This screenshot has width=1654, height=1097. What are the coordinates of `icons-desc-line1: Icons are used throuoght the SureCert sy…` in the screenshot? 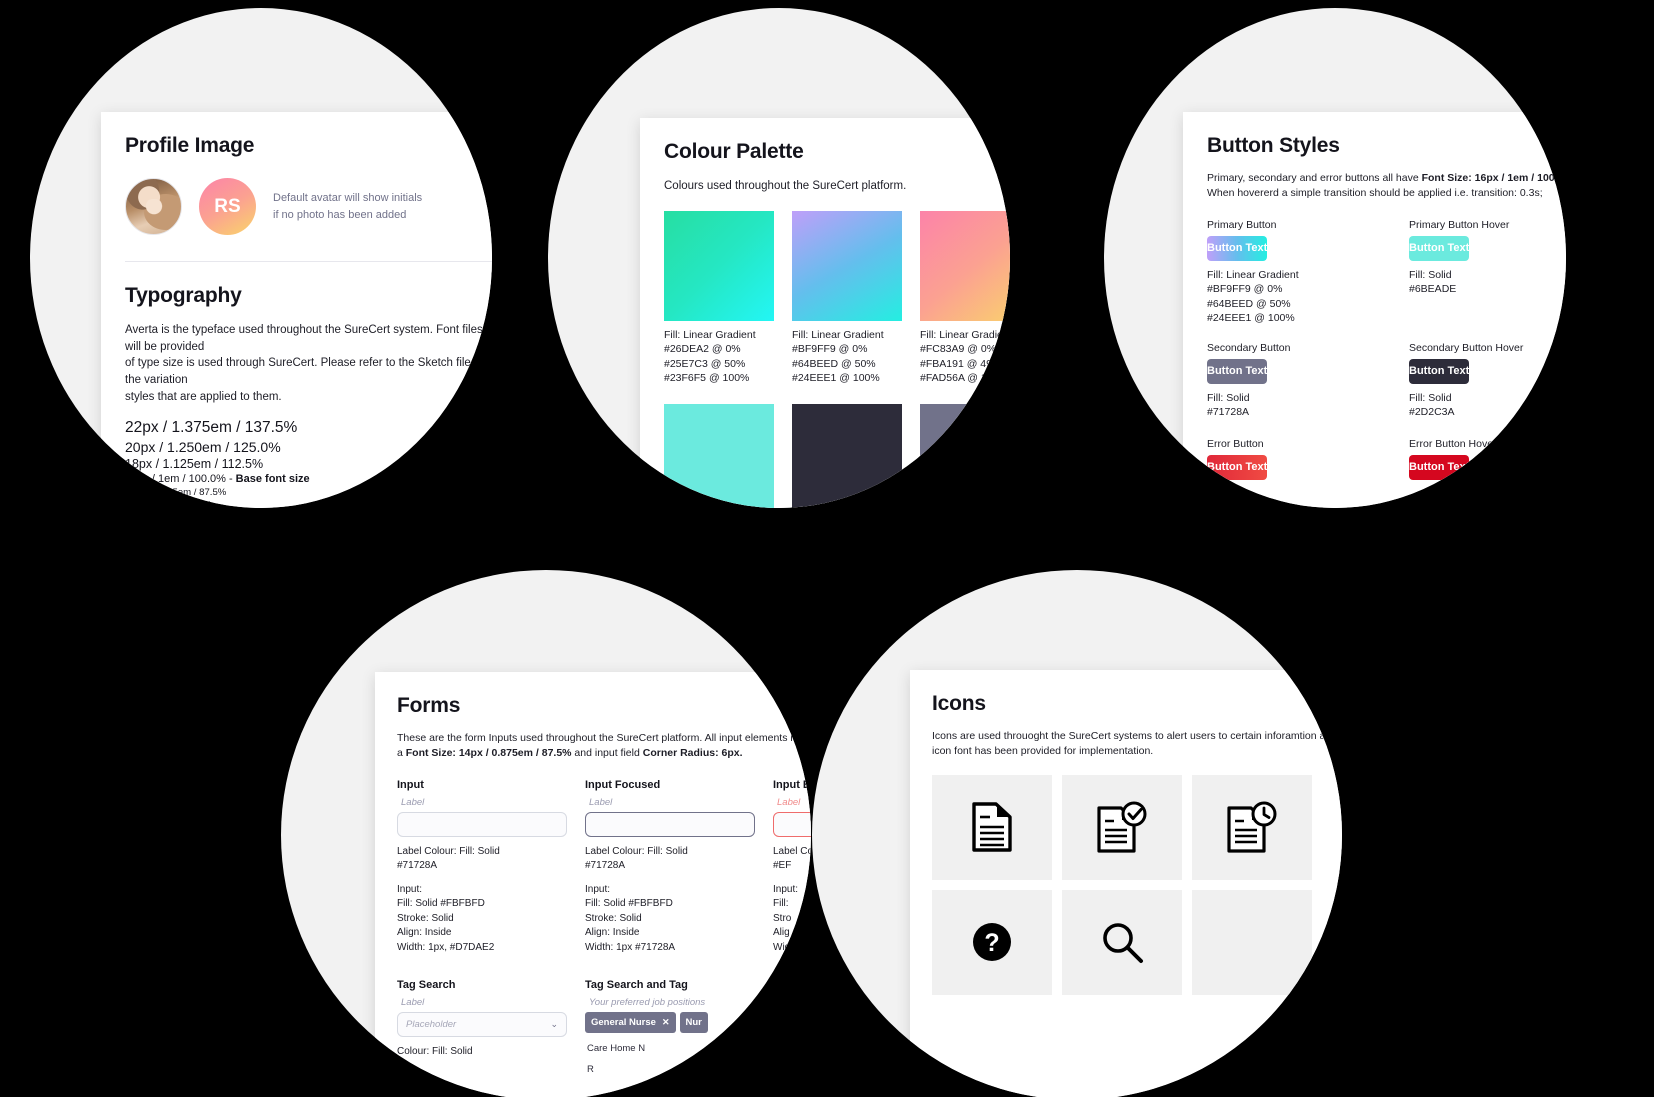 It's located at (1135, 736).